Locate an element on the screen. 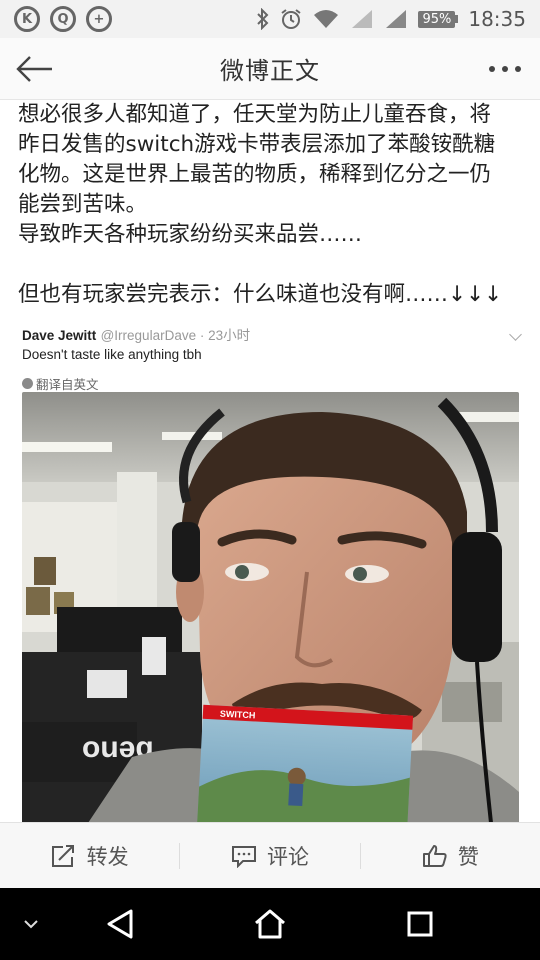 The height and width of the screenshot is (960, 540). post-line: 但也有玩家尝完表示：什么味道也没有啊……↓↓↓ is located at coordinates (260, 294).